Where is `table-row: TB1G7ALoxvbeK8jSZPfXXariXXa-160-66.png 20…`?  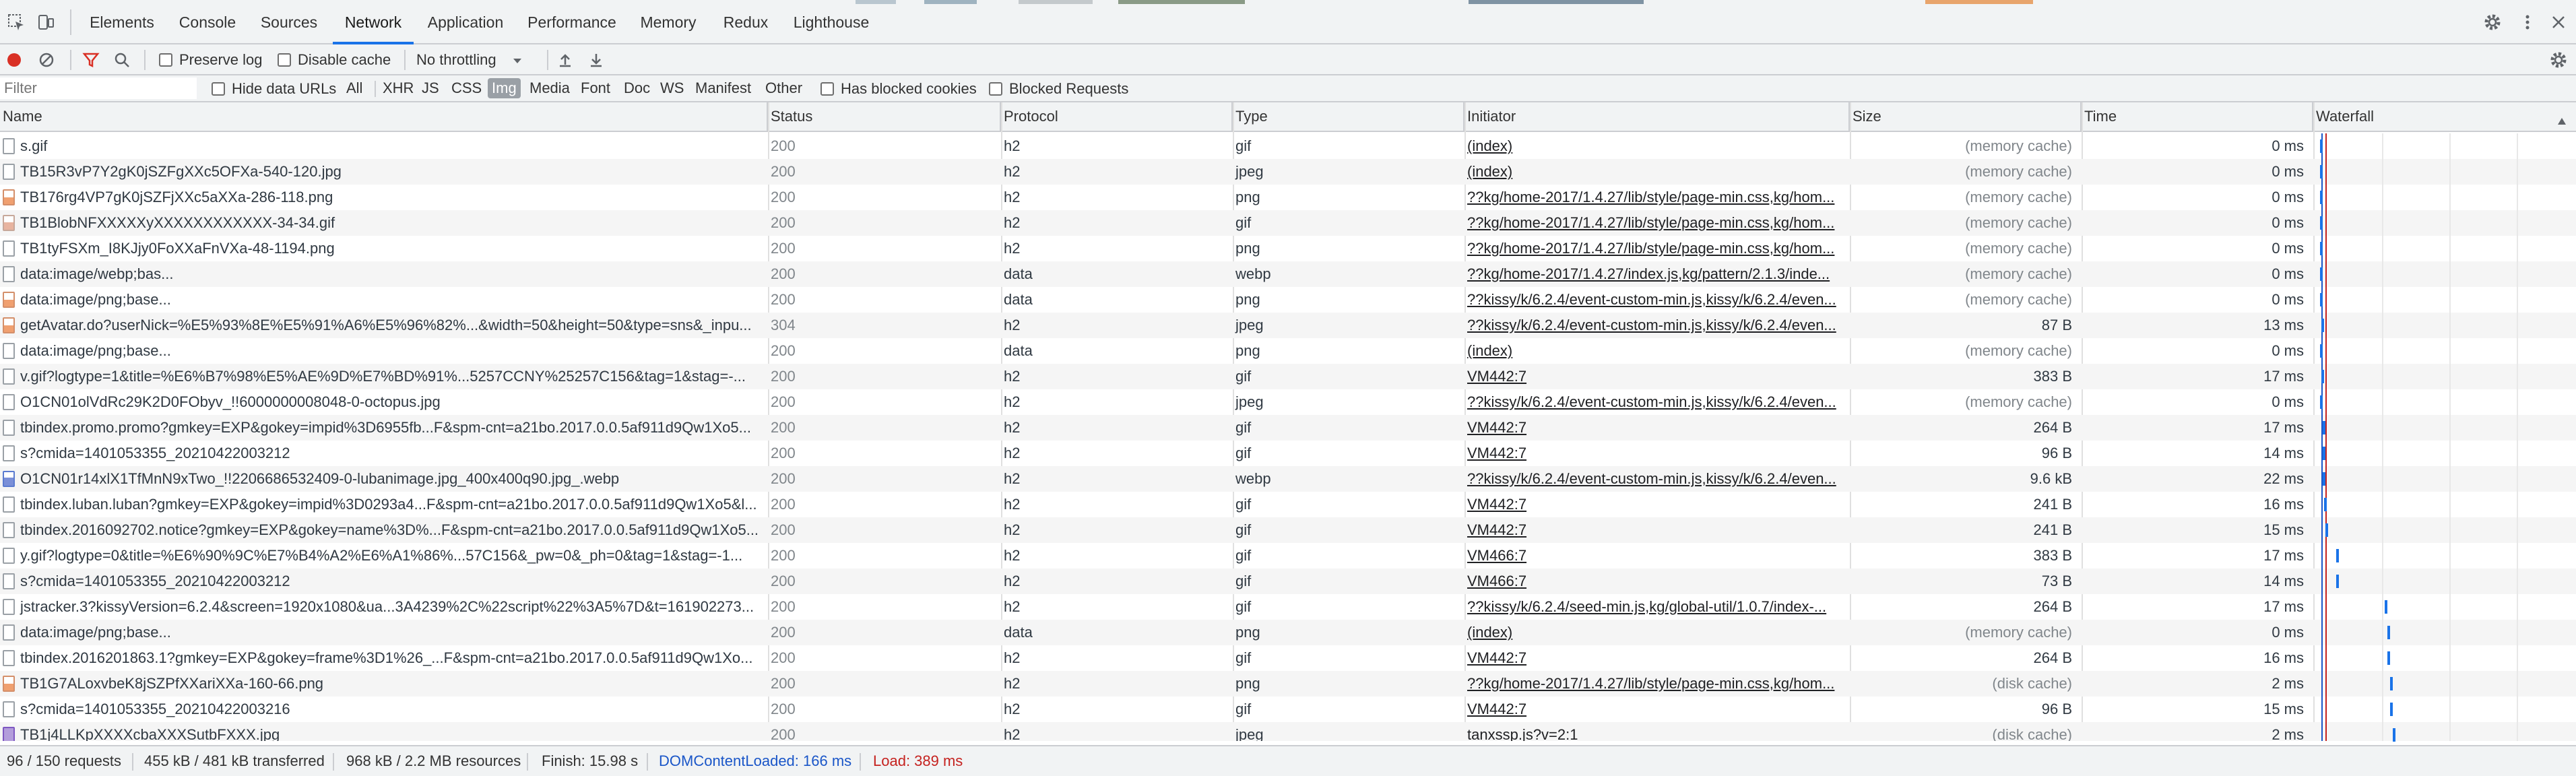 table-row: TB1G7ALoxvbeK8jSZPfXXariXXa-160-66.png 20… is located at coordinates (1288, 684).